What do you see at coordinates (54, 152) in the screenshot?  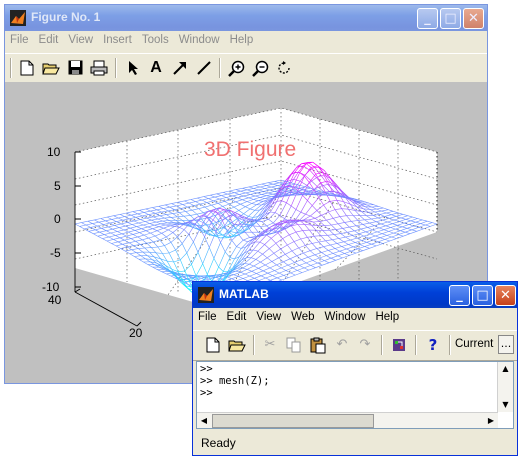 I see `z-tick-label: 10` at bounding box center [54, 152].